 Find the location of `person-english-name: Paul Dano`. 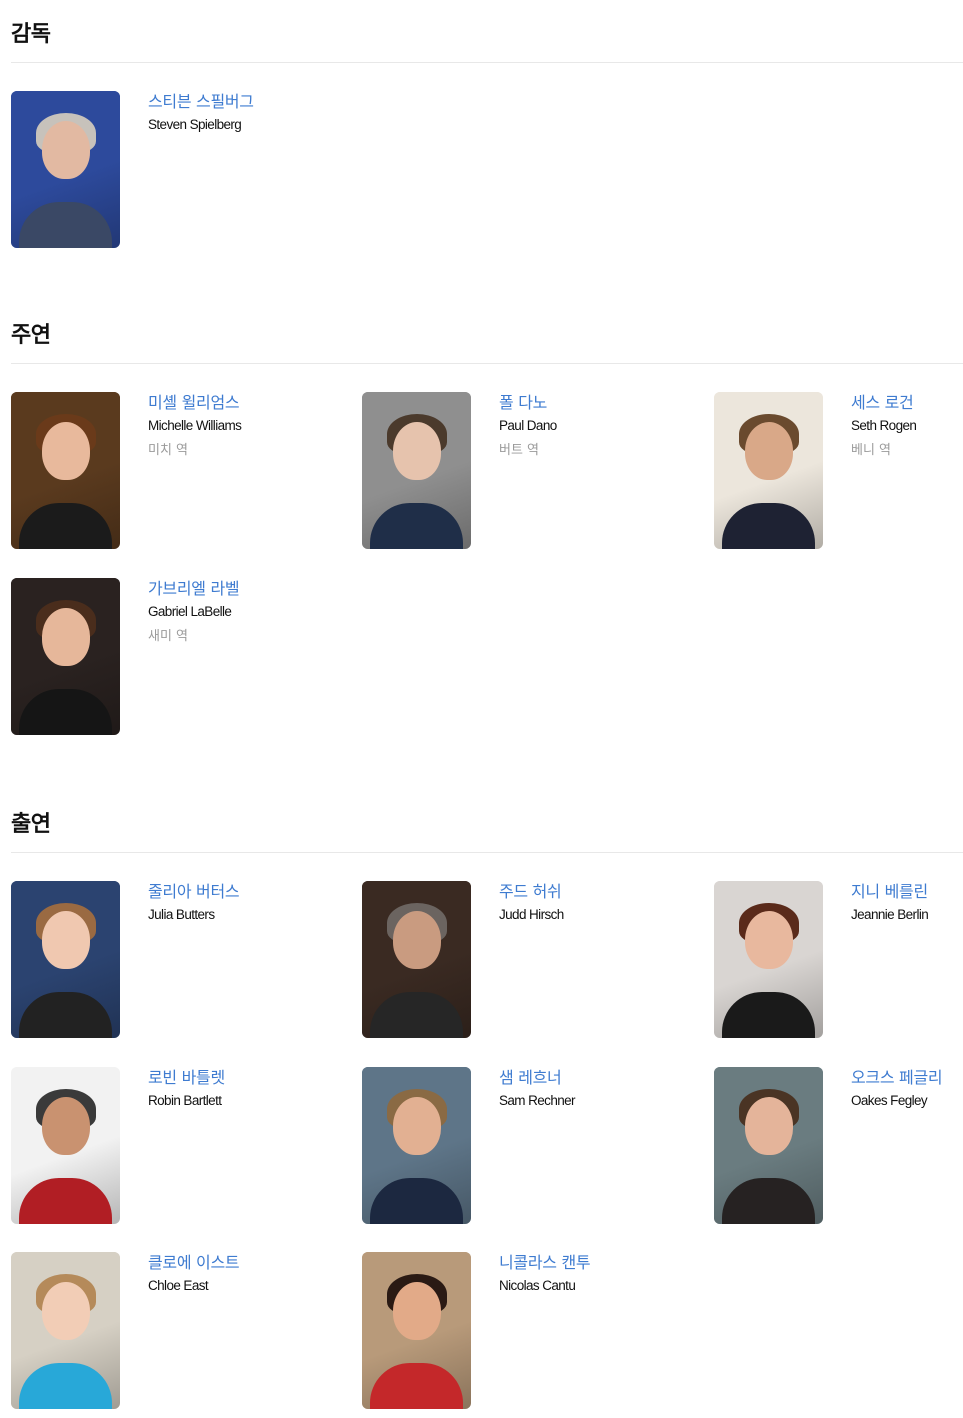

person-english-name: Paul Dano is located at coordinates (528, 425).